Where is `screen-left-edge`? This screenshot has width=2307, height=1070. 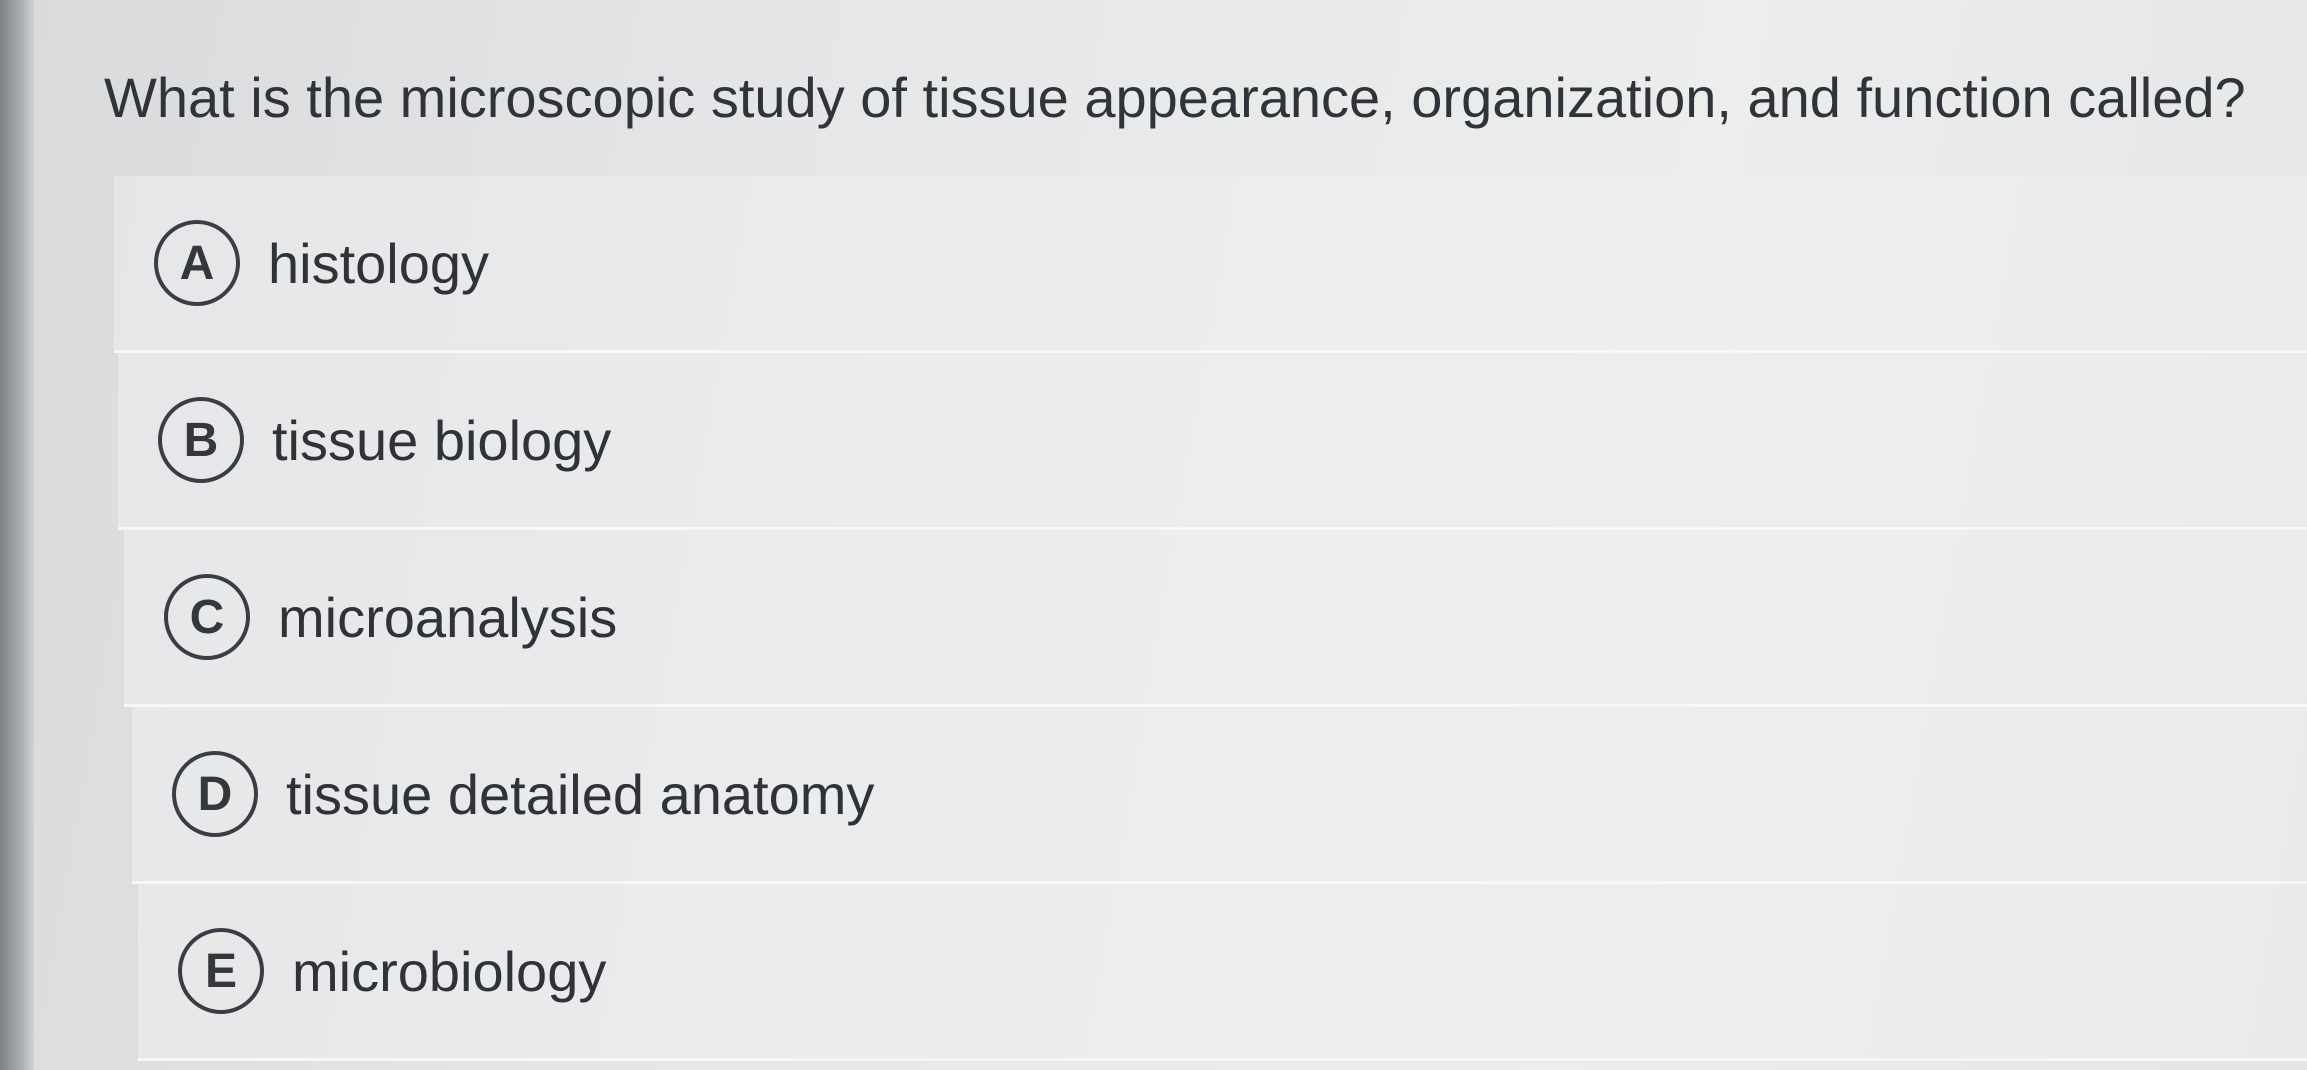
screen-left-edge is located at coordinates (17, 535).